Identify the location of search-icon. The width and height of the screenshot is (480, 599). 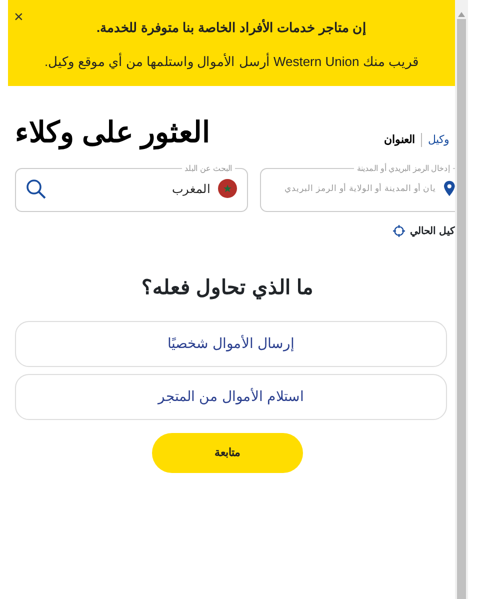
(36, 188).